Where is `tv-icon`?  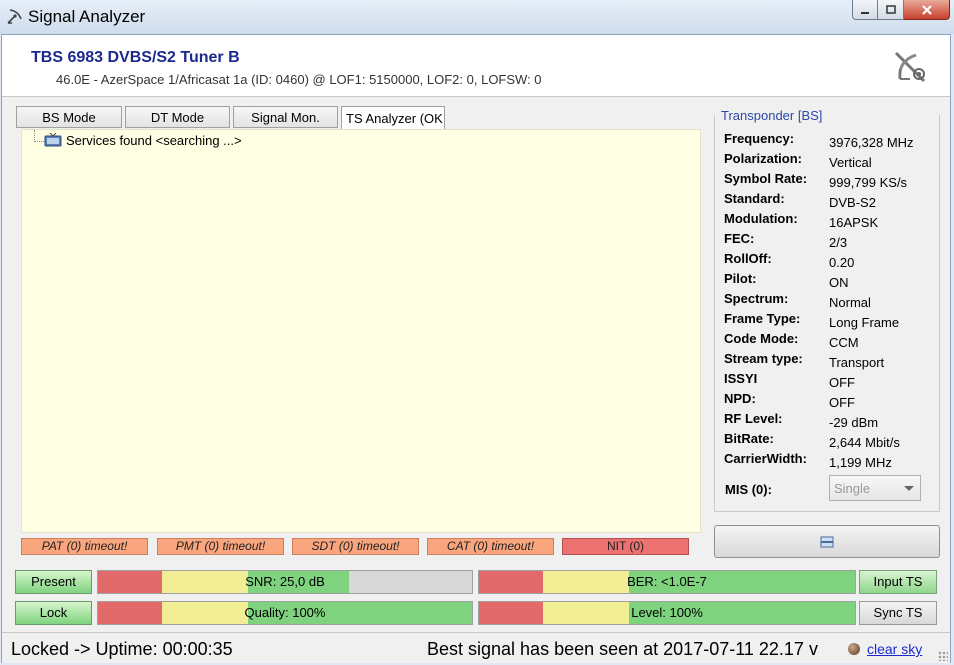 tv-icon is located at coordinates (53, 140).